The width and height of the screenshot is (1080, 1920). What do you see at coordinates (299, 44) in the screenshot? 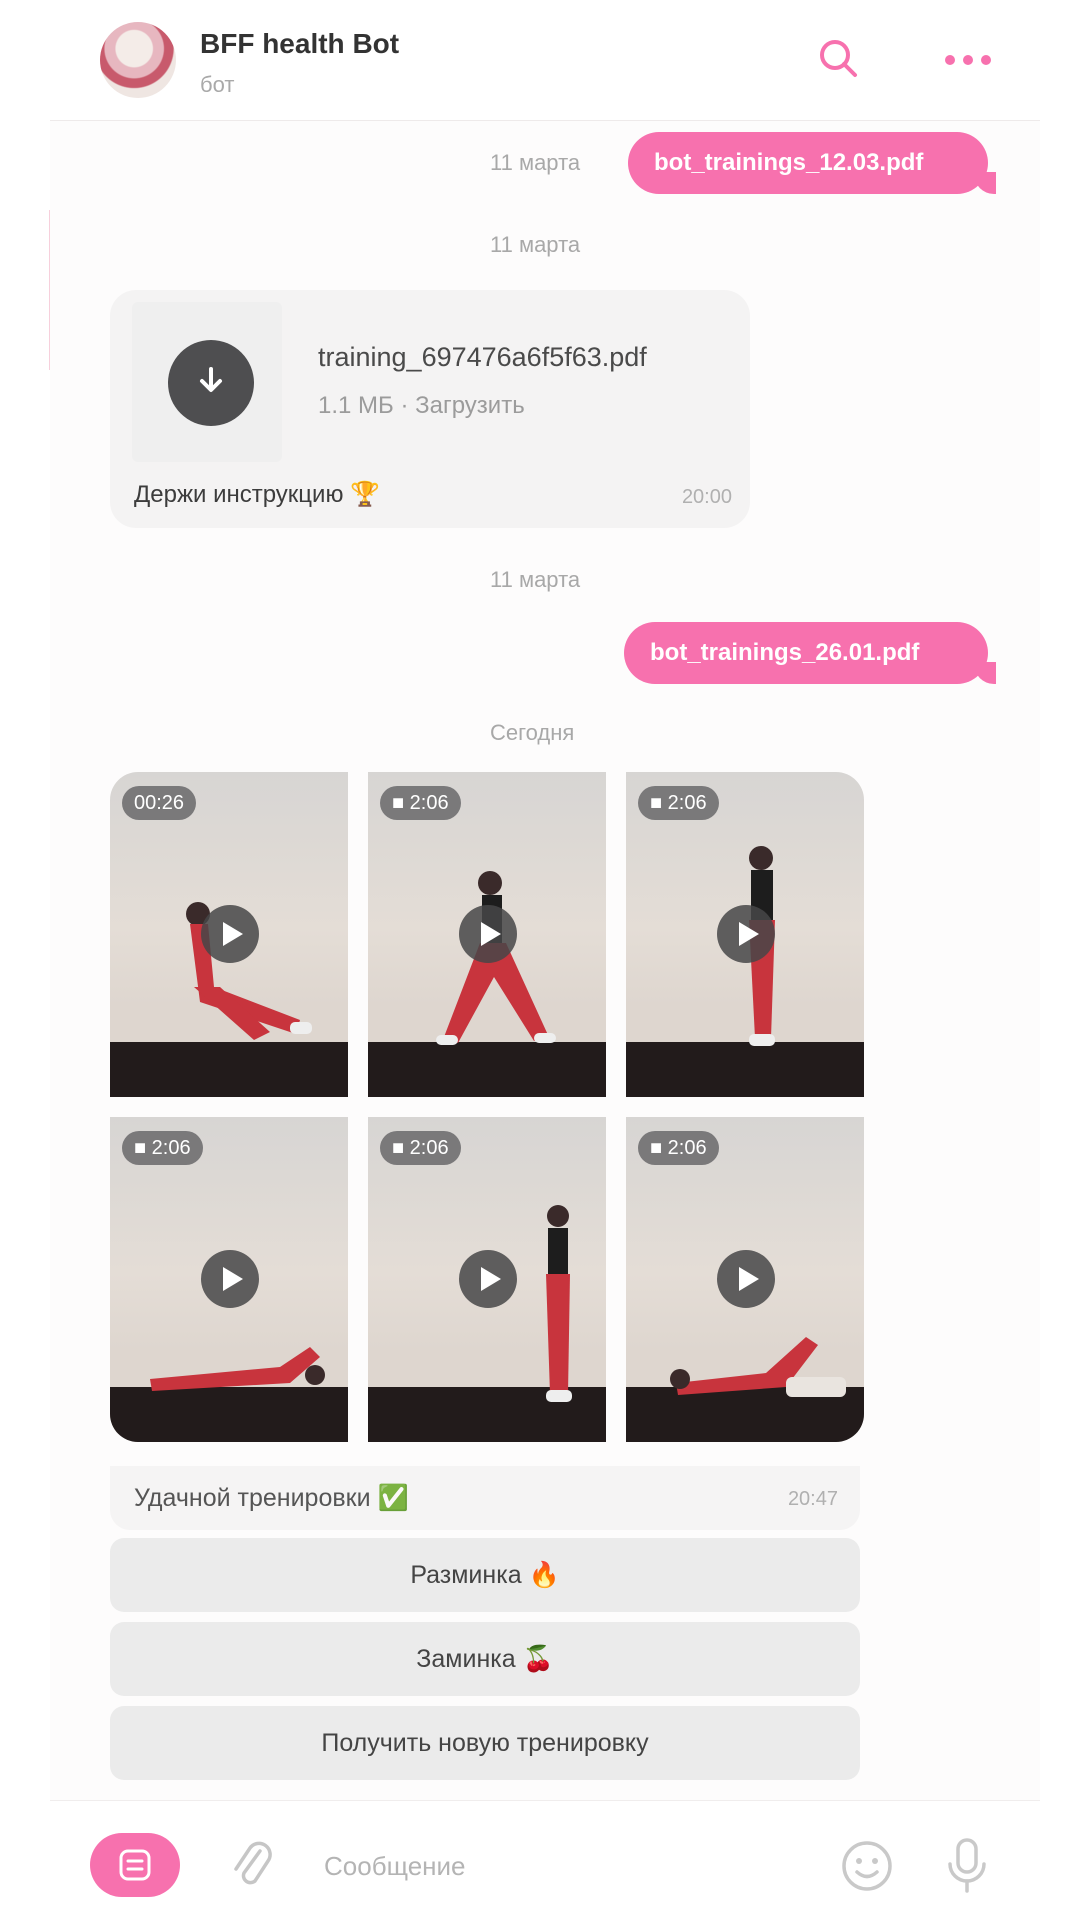
I see `chat-title: BFF health Bot` at bounding box center [299, 44].